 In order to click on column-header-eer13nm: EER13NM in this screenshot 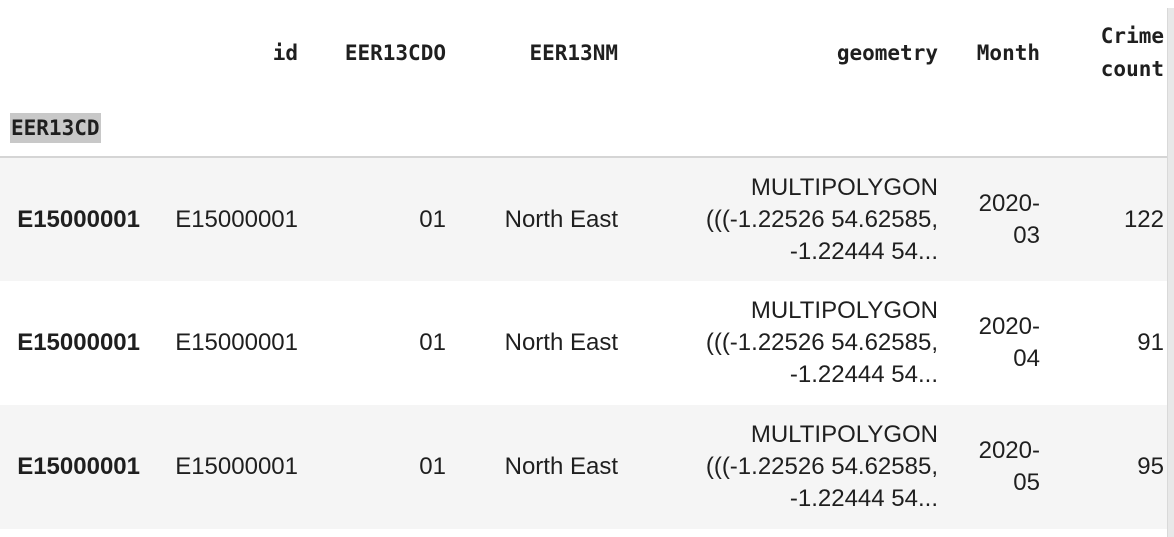, I will do `click(573, 52)`.